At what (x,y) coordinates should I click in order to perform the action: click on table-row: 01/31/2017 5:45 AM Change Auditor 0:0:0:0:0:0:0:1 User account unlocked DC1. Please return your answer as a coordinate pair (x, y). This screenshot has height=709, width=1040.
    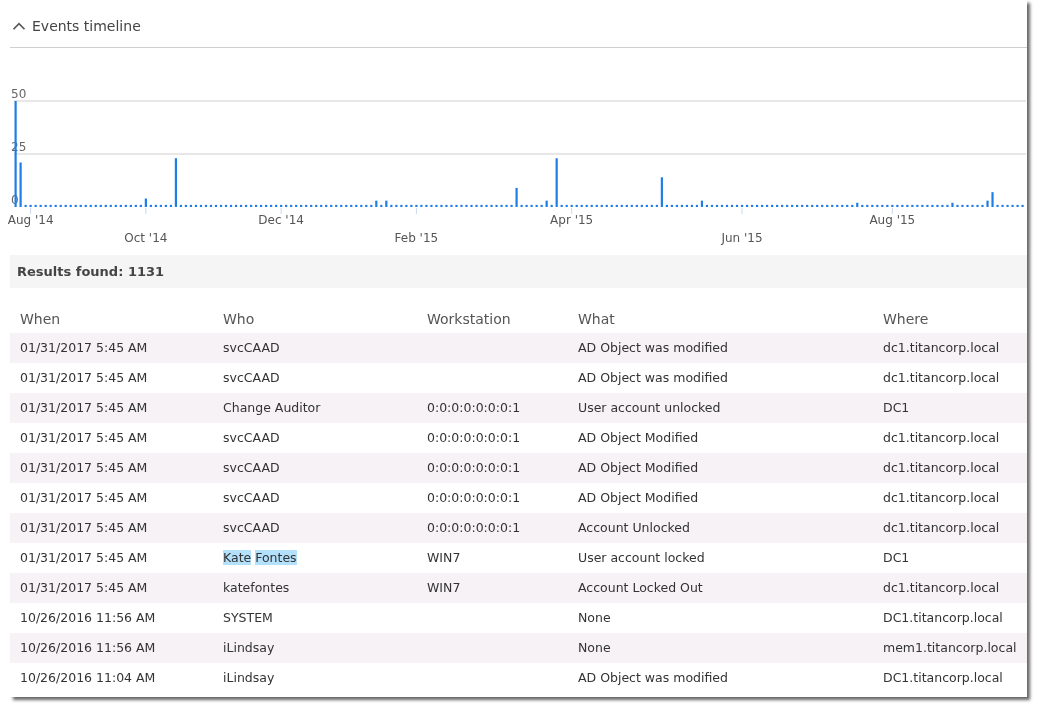
    Looking at the image, I should click on (518, 408).